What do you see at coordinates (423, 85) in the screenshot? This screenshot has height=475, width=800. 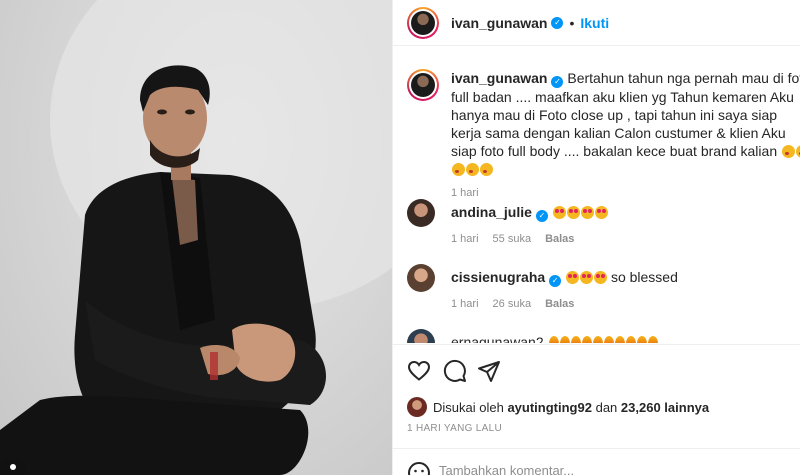 I see `caption-author-avatar` at bounding box center [423, 85].